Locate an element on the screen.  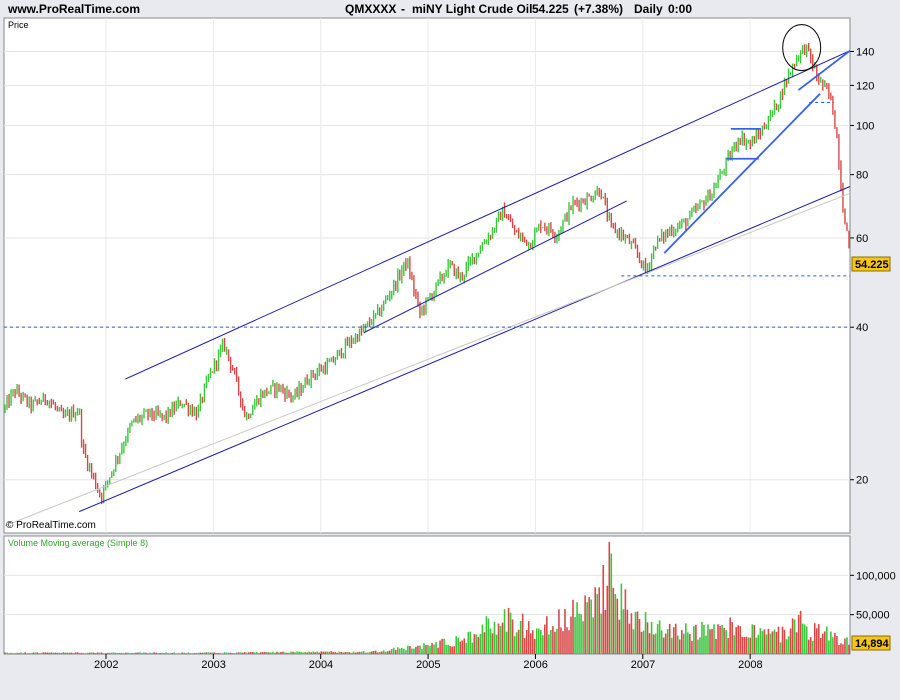
last-price-tag-label: 54.225 is located at coordinates (872, 265).